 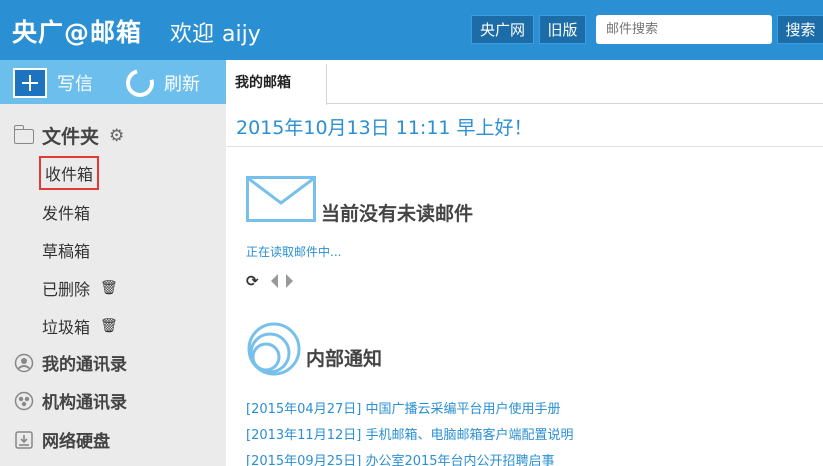 What do you see at coordinates (116, 136) in the screenshot?
I see `gear-icon: ⚙` at bounding box center [116, 136].